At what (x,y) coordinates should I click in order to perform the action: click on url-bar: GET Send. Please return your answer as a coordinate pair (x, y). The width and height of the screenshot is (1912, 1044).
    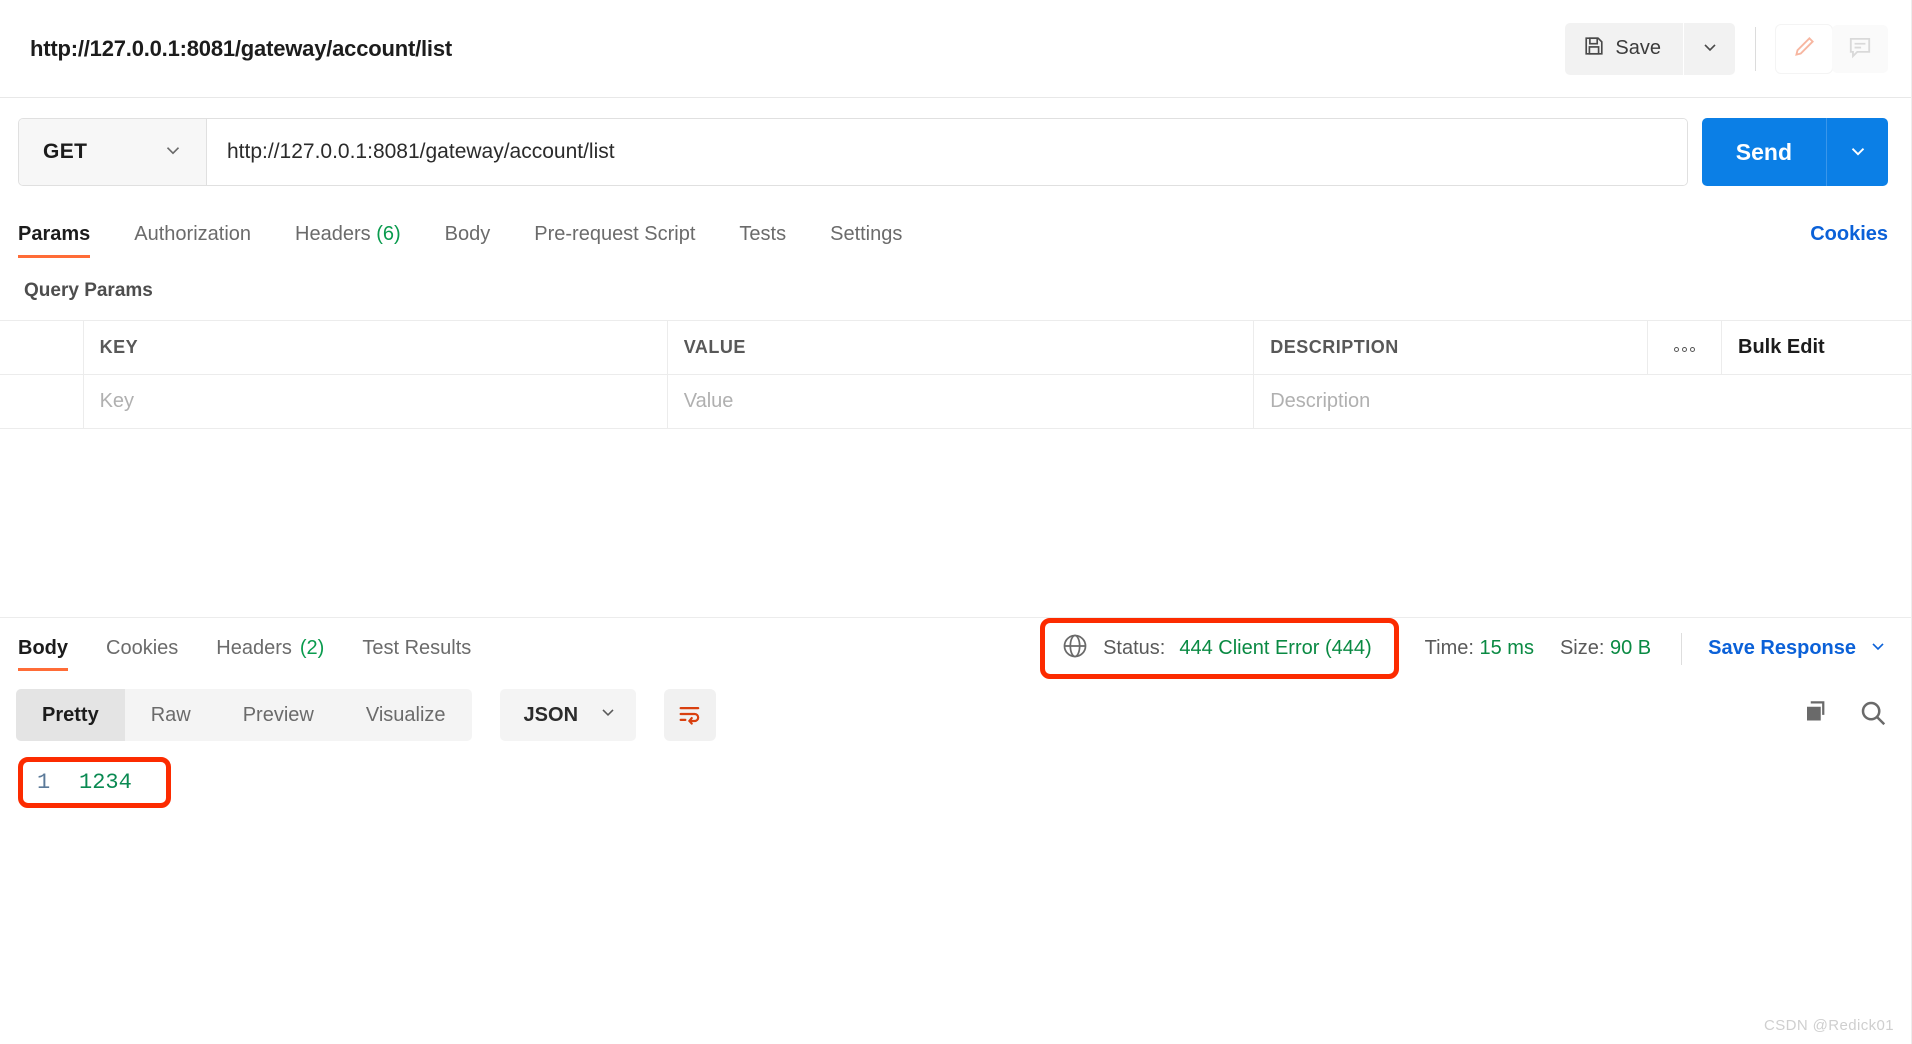
    Looking at the image, I should click on (956, 151).